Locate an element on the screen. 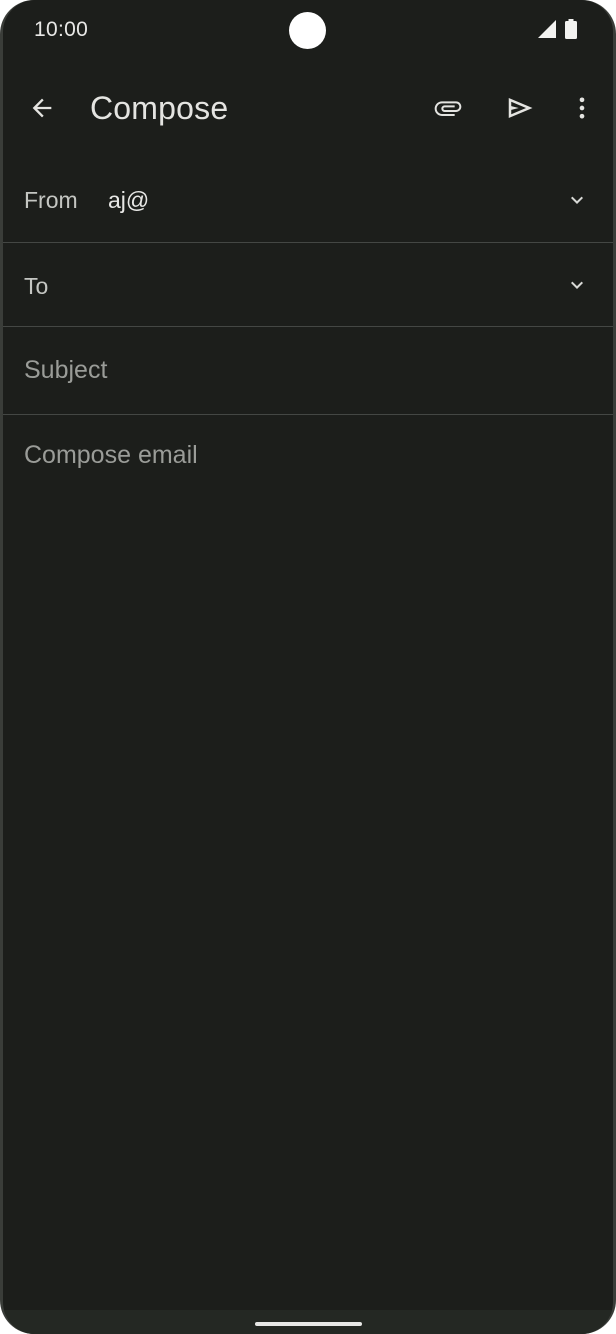  send-icon is located at coordinates (520, 110).